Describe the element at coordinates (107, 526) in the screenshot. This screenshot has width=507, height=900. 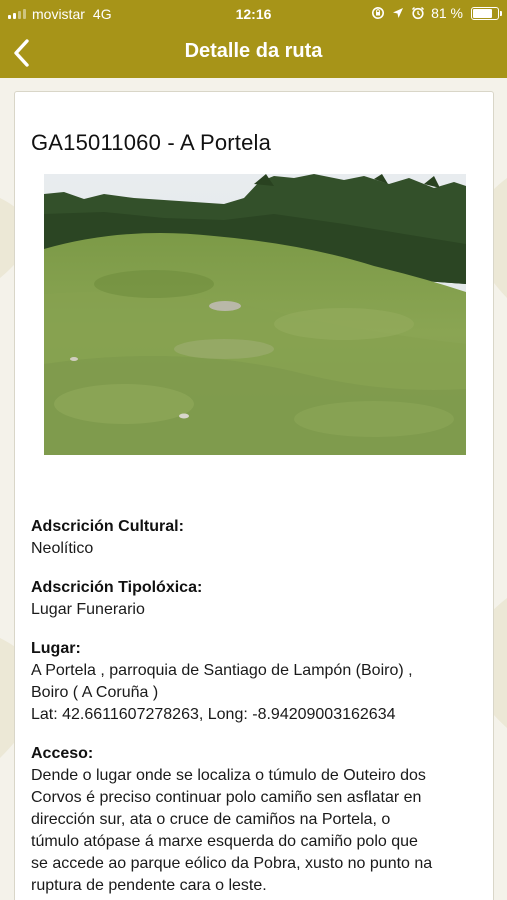
I see `cultural-label: Adscrición Cultural:` at that location.